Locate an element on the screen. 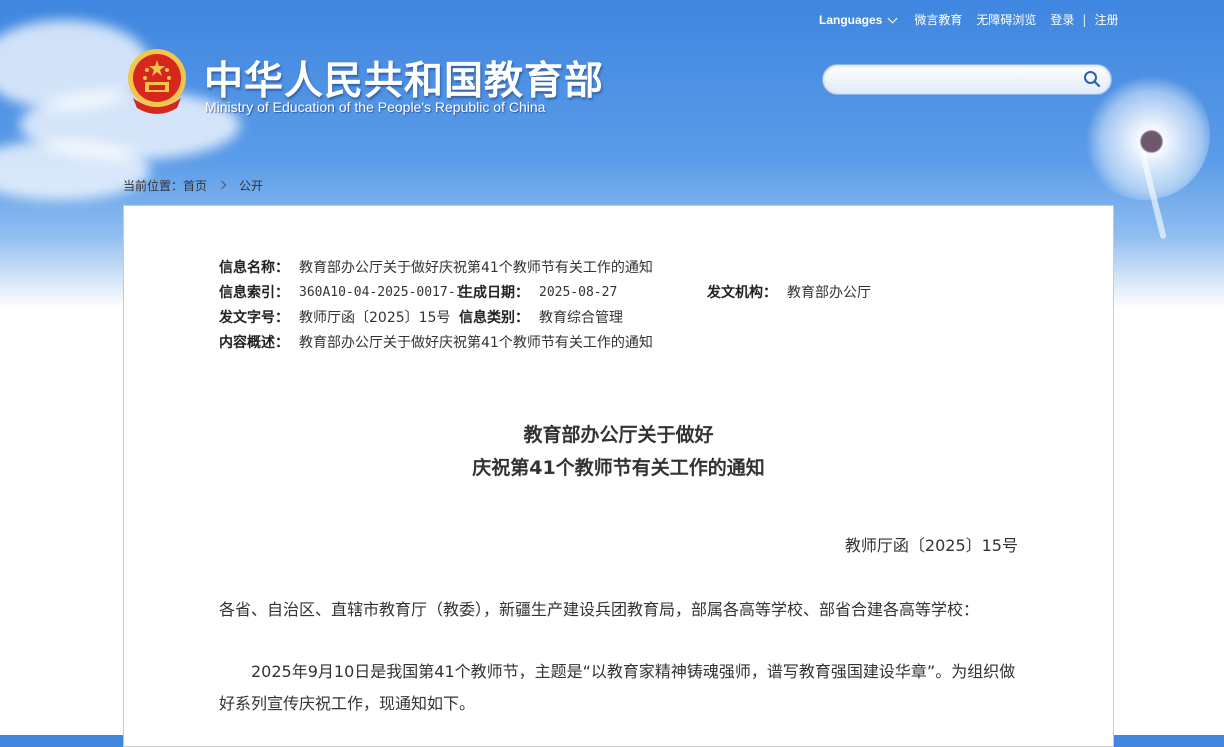 The width and height of the screenshot is (1224, 747). category-value: 教育综合管理 is located at coordinates (581, 318).